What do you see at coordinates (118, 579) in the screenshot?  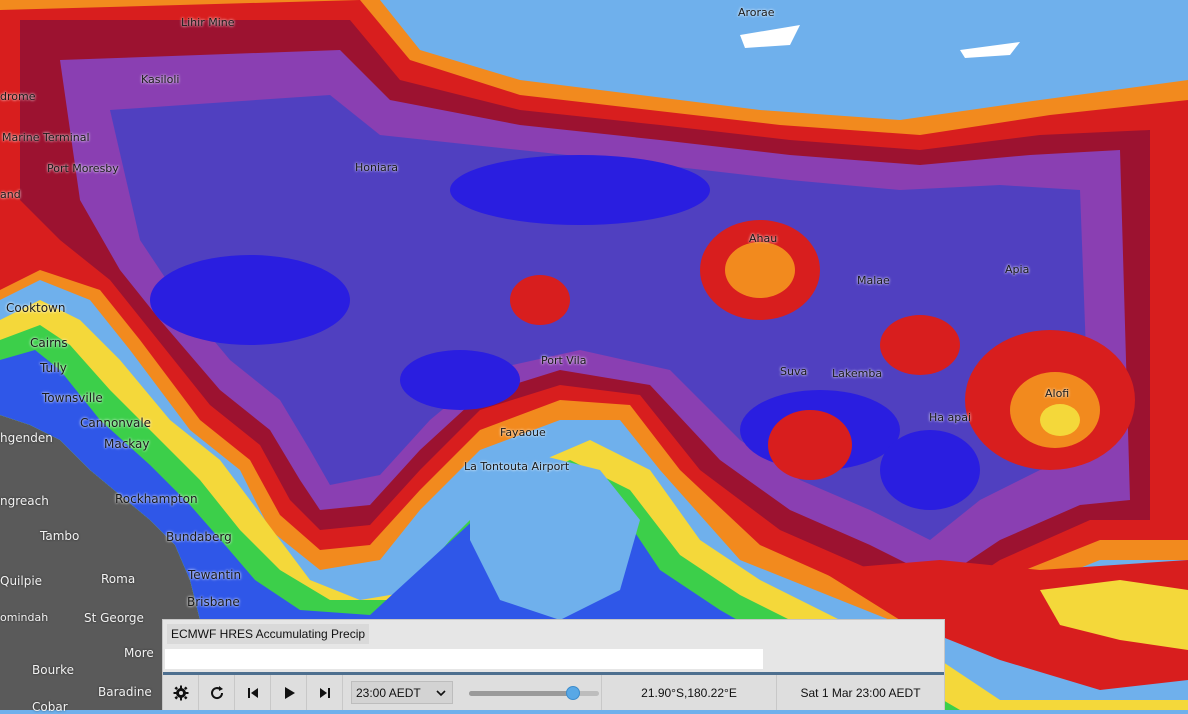 I see `place-roma: Roma` at bounding box center [118, 579].